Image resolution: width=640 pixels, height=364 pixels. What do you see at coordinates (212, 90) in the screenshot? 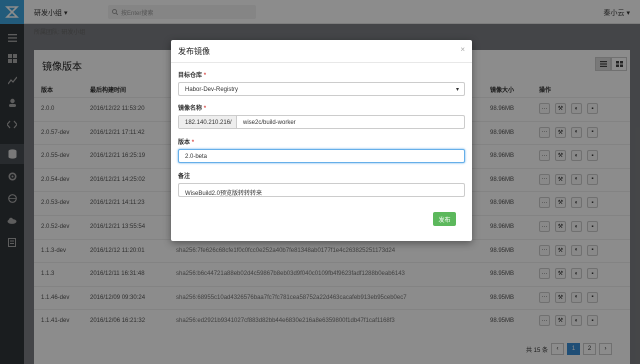
I see `target-repo-value: Habor-Dev-Registry` at bounding box center [212, 90].